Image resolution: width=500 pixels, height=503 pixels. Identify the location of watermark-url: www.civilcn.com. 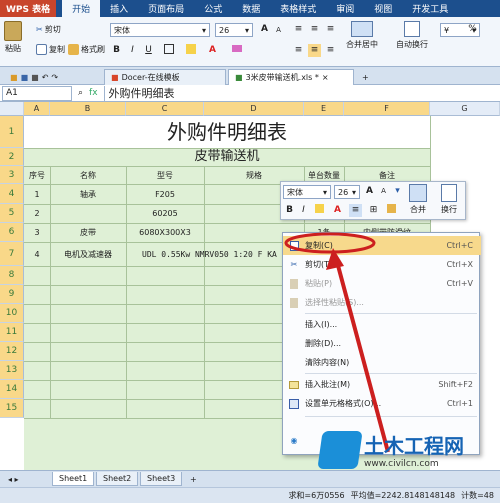
(401, 464).